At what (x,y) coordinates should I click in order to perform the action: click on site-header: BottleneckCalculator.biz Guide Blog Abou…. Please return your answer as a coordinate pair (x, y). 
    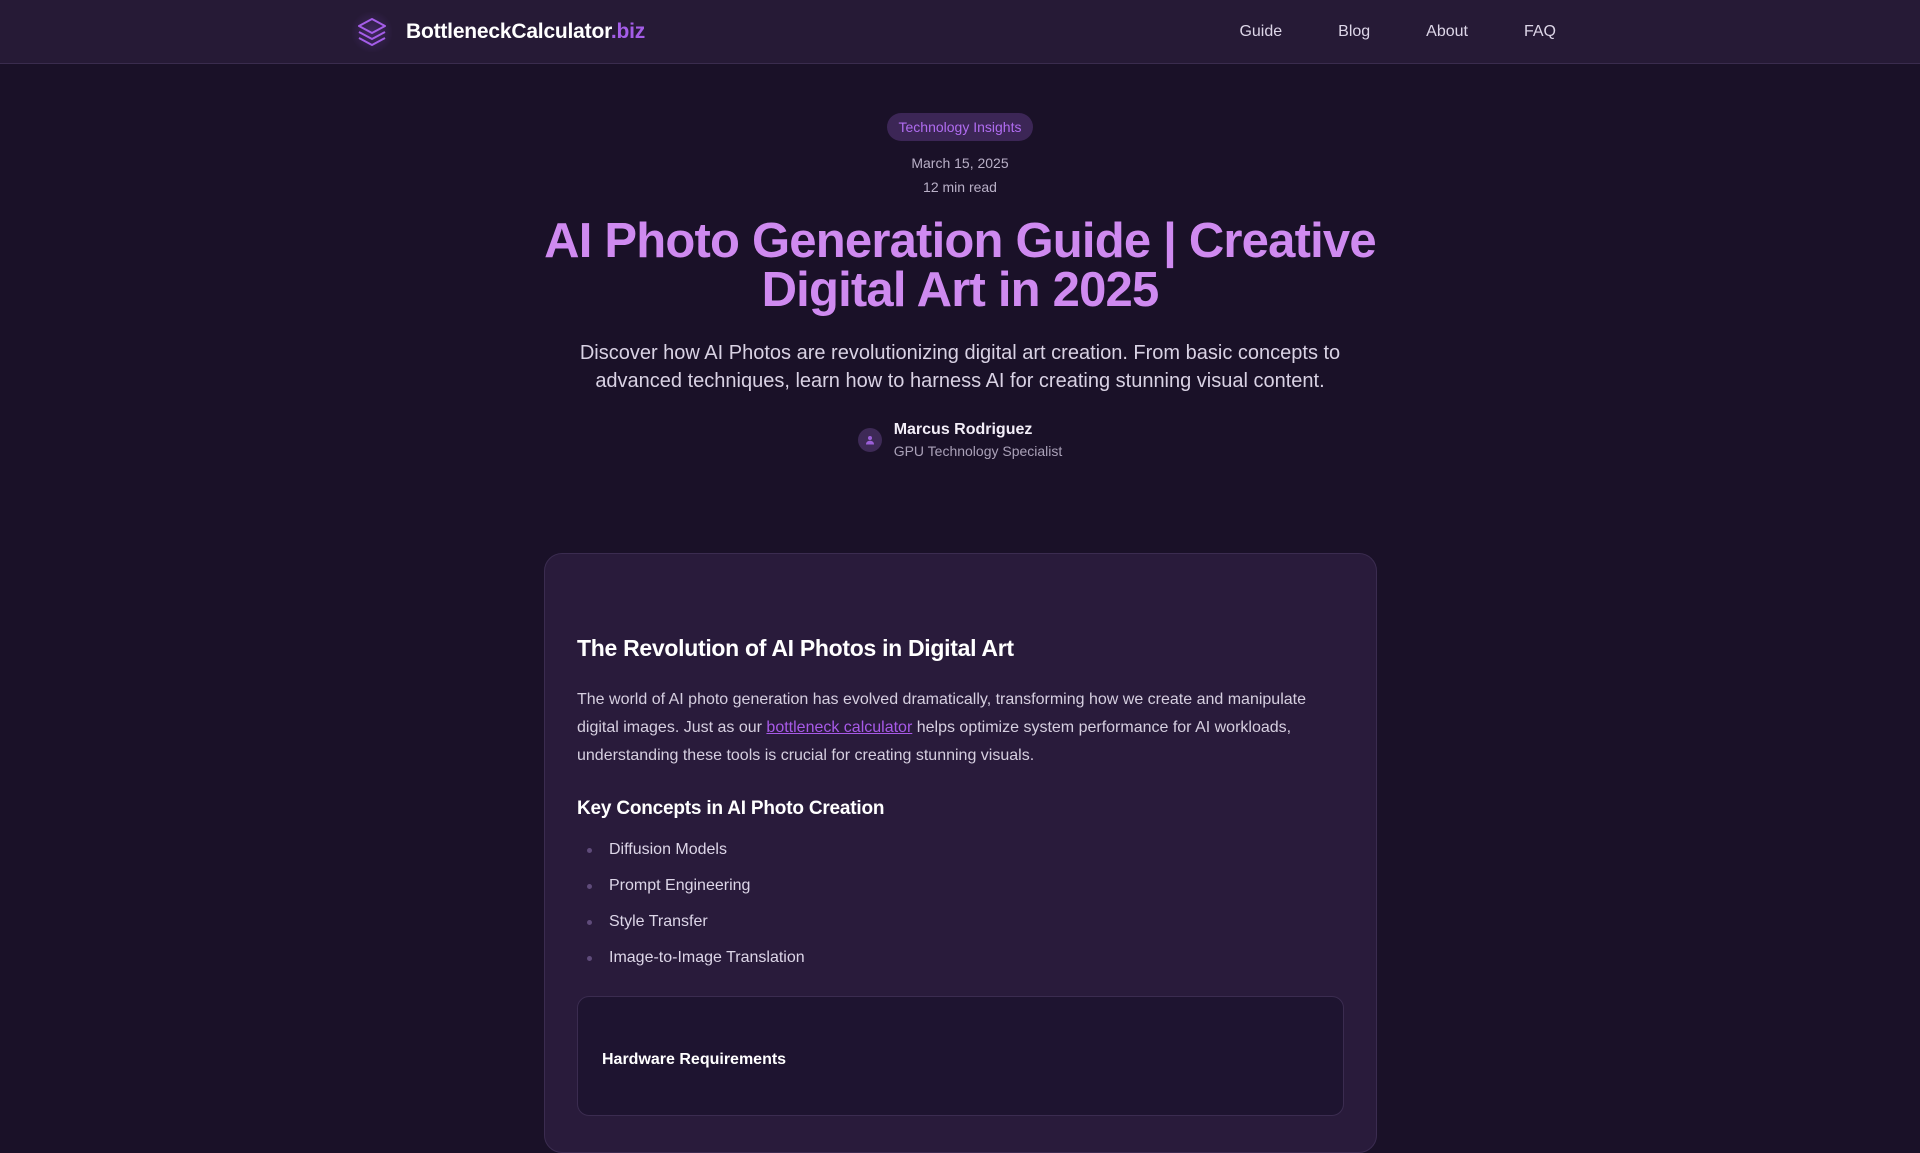
    Looking at the image, I should click on (960, 32).